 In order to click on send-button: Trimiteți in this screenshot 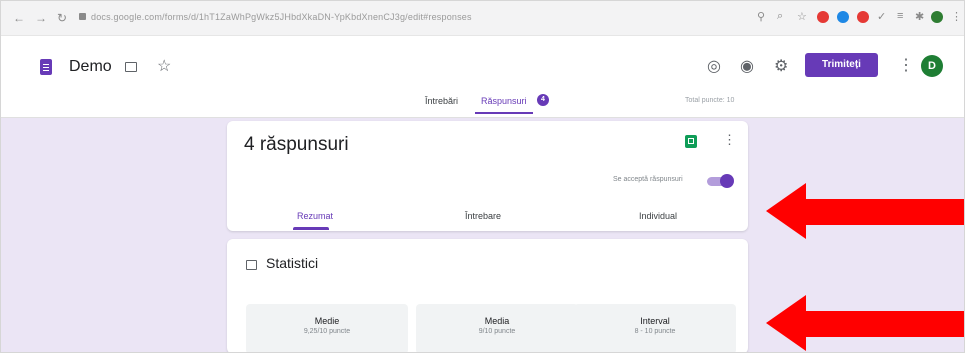, I will do `click(841, 65)`.